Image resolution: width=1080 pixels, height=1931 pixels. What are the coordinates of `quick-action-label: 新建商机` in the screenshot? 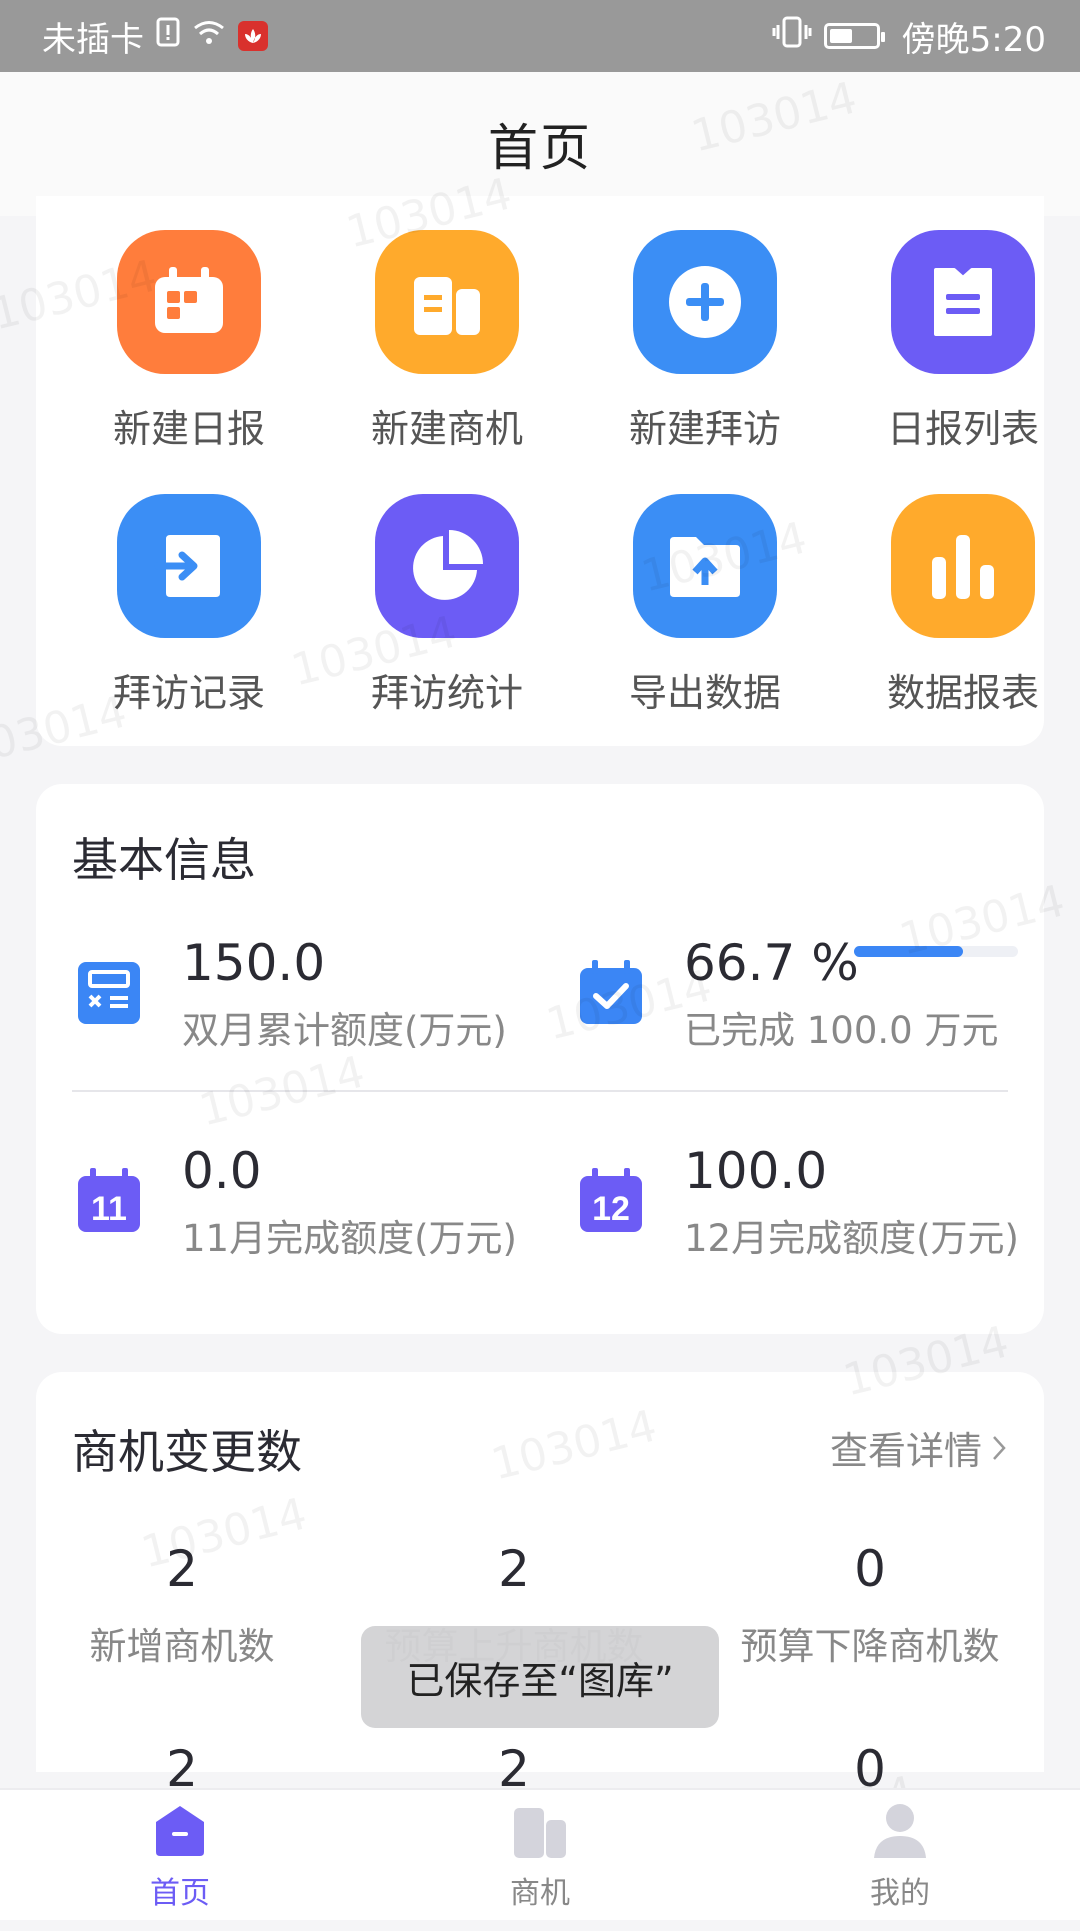 It's located at (446, 429).